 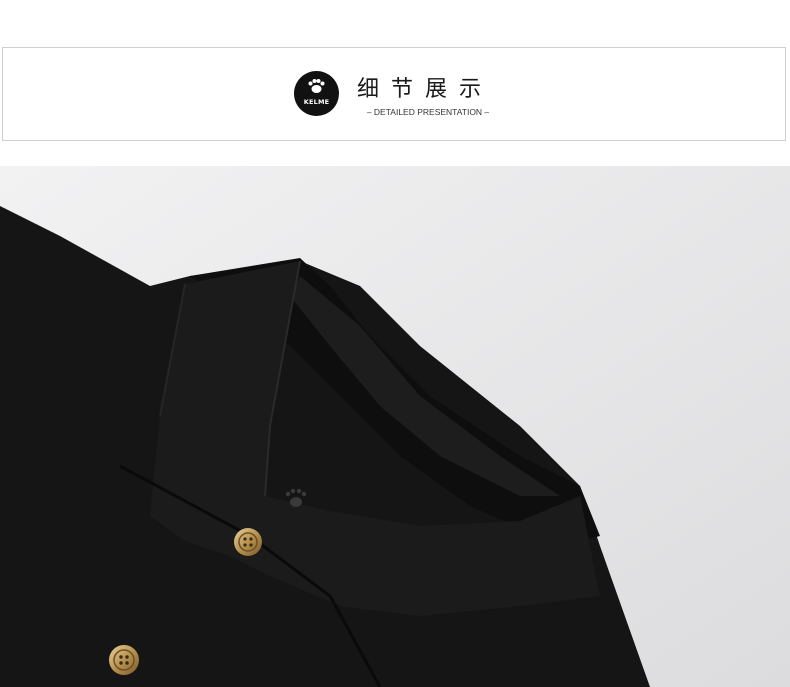 I want to click on section-header: KELME 细节展示 – DETAILED PRESENTATION –, so click(x=394, y=94).